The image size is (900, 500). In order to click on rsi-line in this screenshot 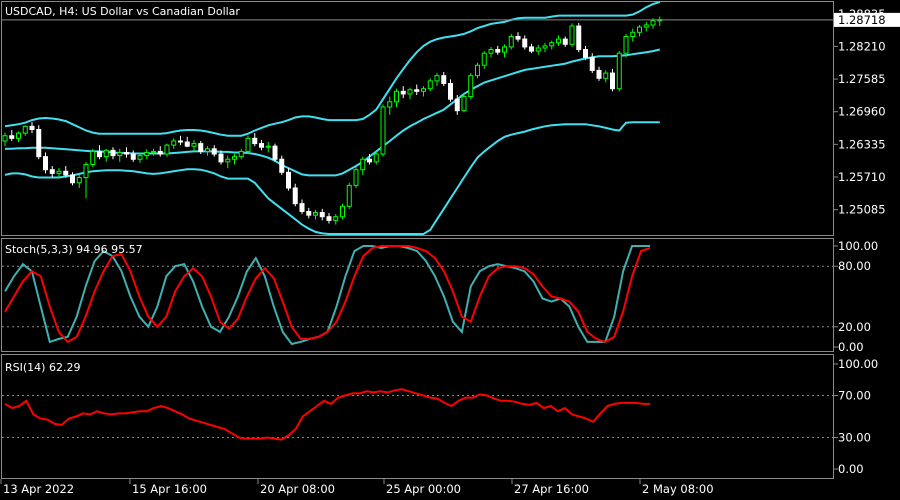, I will do `click(327, 414)`.